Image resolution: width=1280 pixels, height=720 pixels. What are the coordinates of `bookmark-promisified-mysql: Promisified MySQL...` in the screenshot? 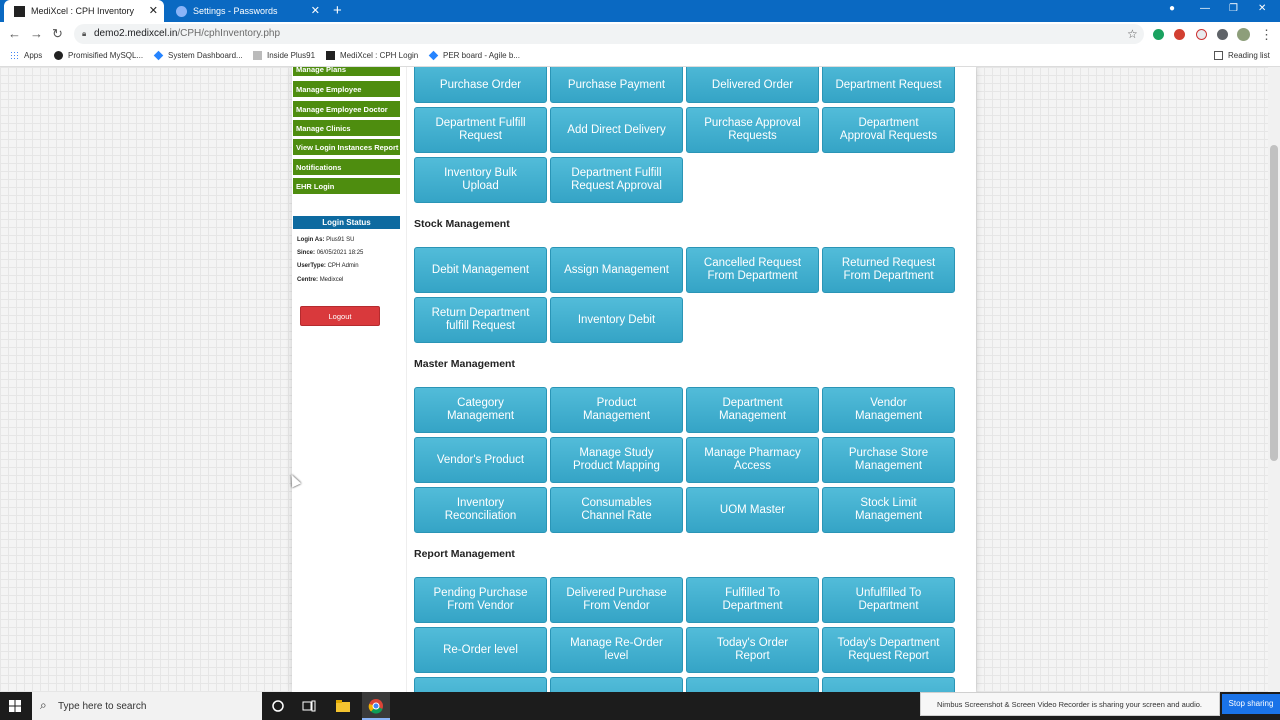 It's located at (98, 55).